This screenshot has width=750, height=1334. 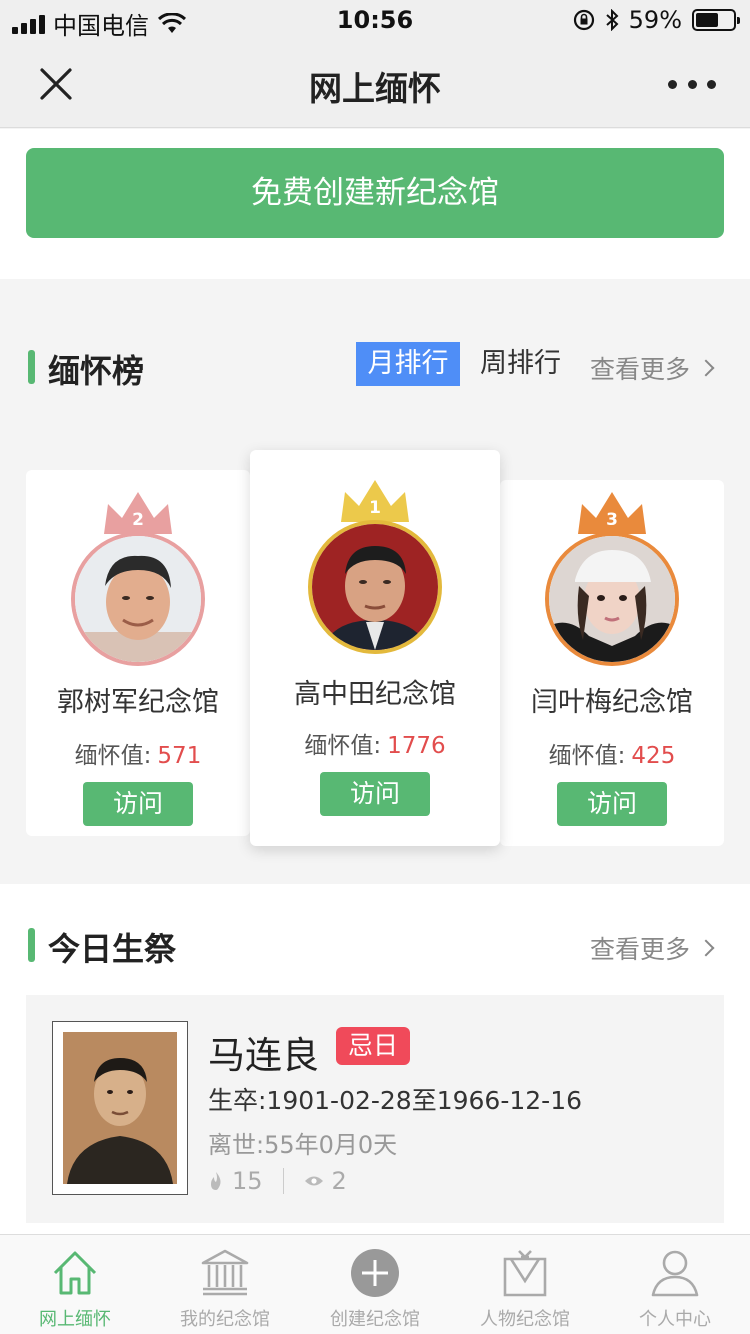 I want to click on portrait-frame, so click(x=120, y=1108).